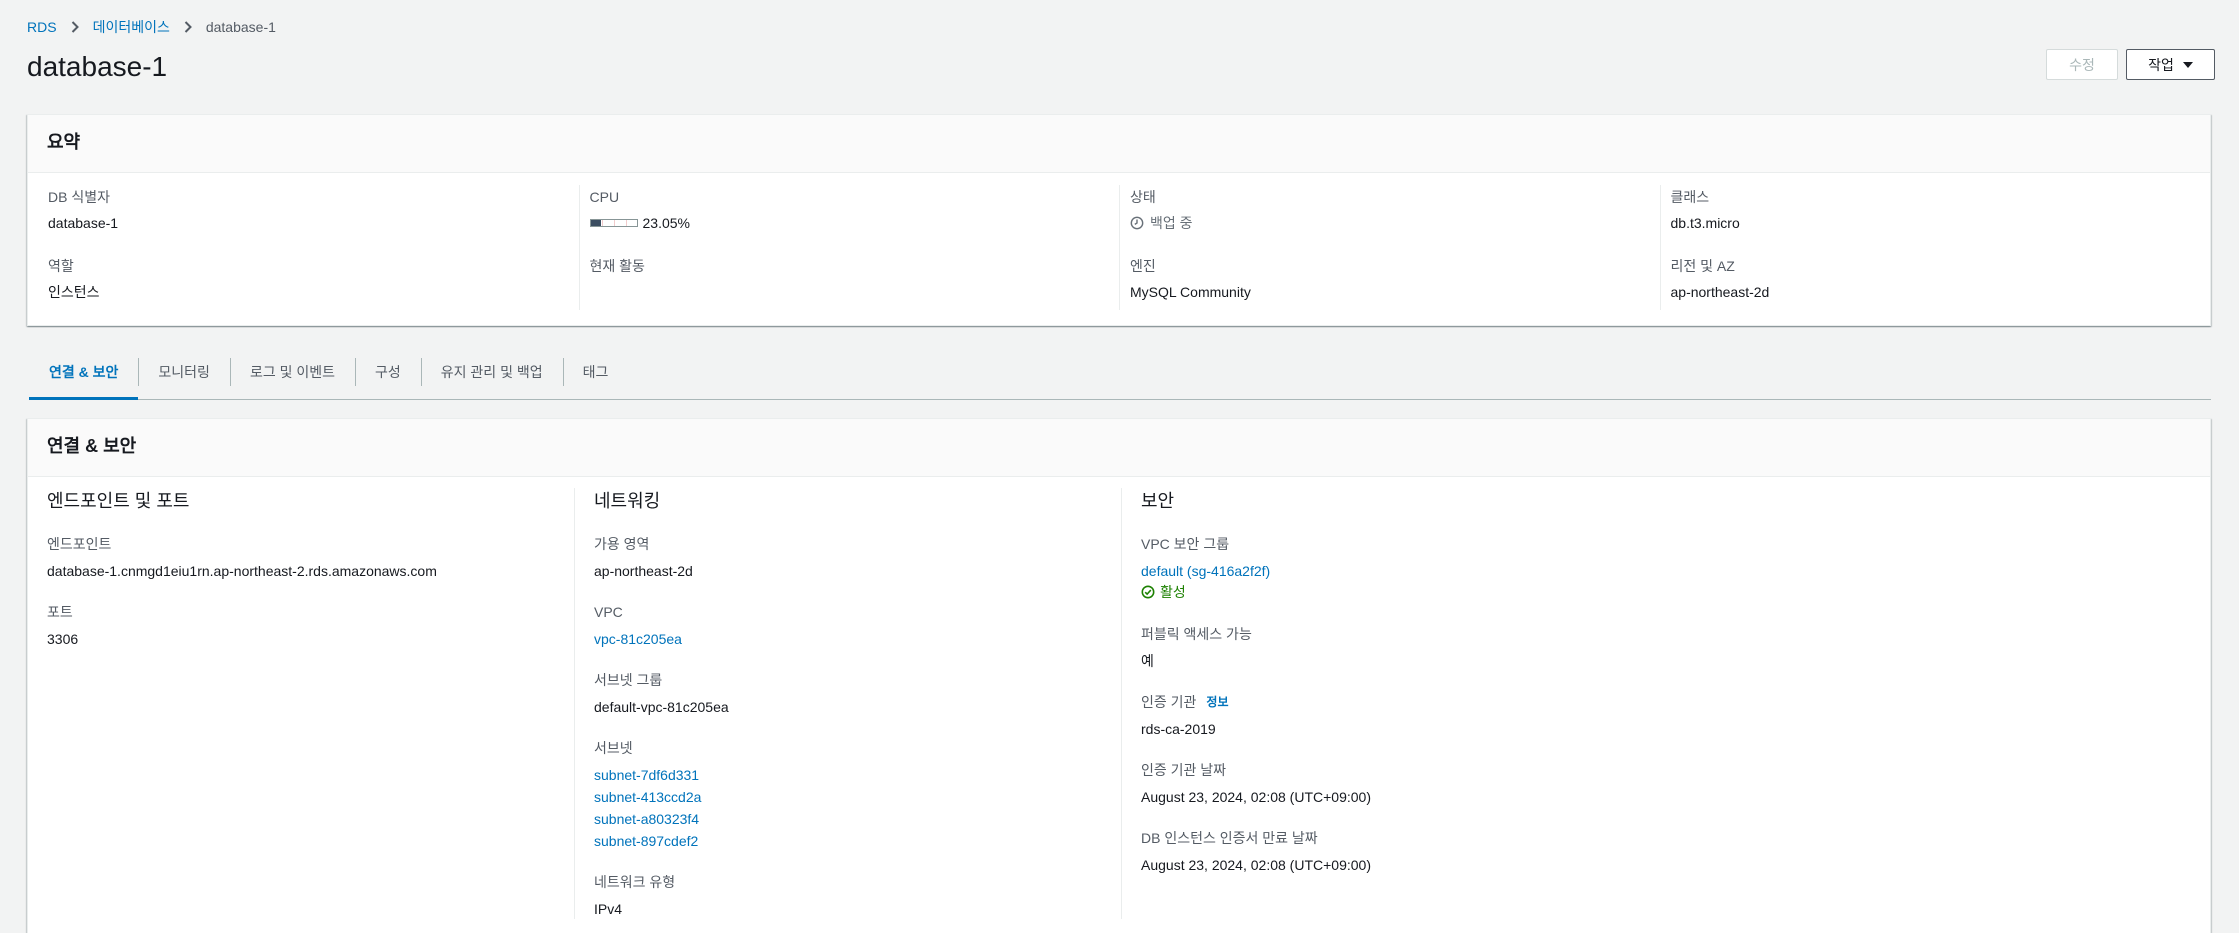 The height and width of the screenshot is (933, 2239). Describe the element at coordinates (240, 27) in the screenshot. I see `breadcrumb-current: database-1` at that location.